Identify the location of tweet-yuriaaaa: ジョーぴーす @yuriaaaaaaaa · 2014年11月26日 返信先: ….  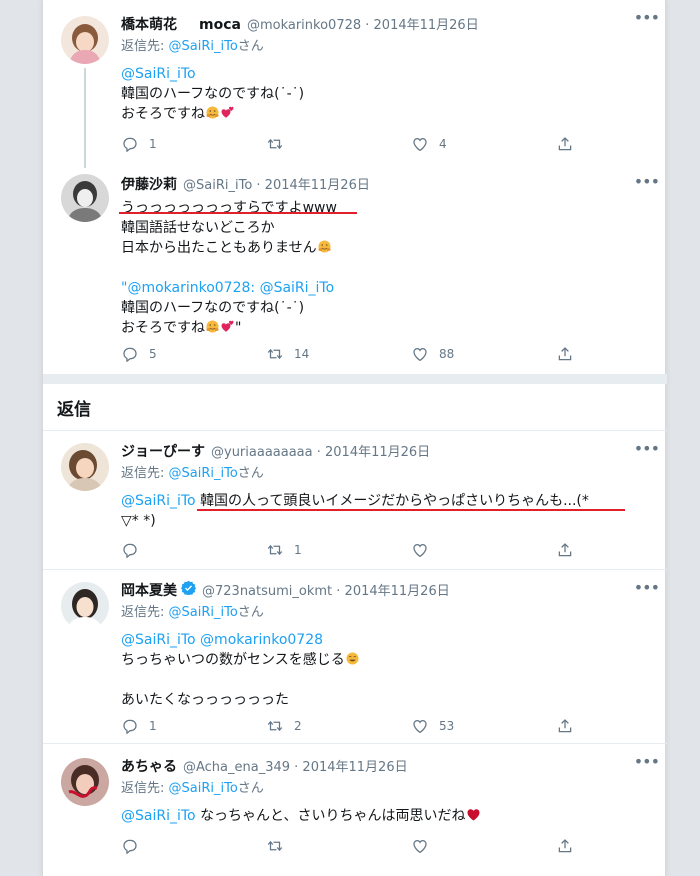
(355, 500).